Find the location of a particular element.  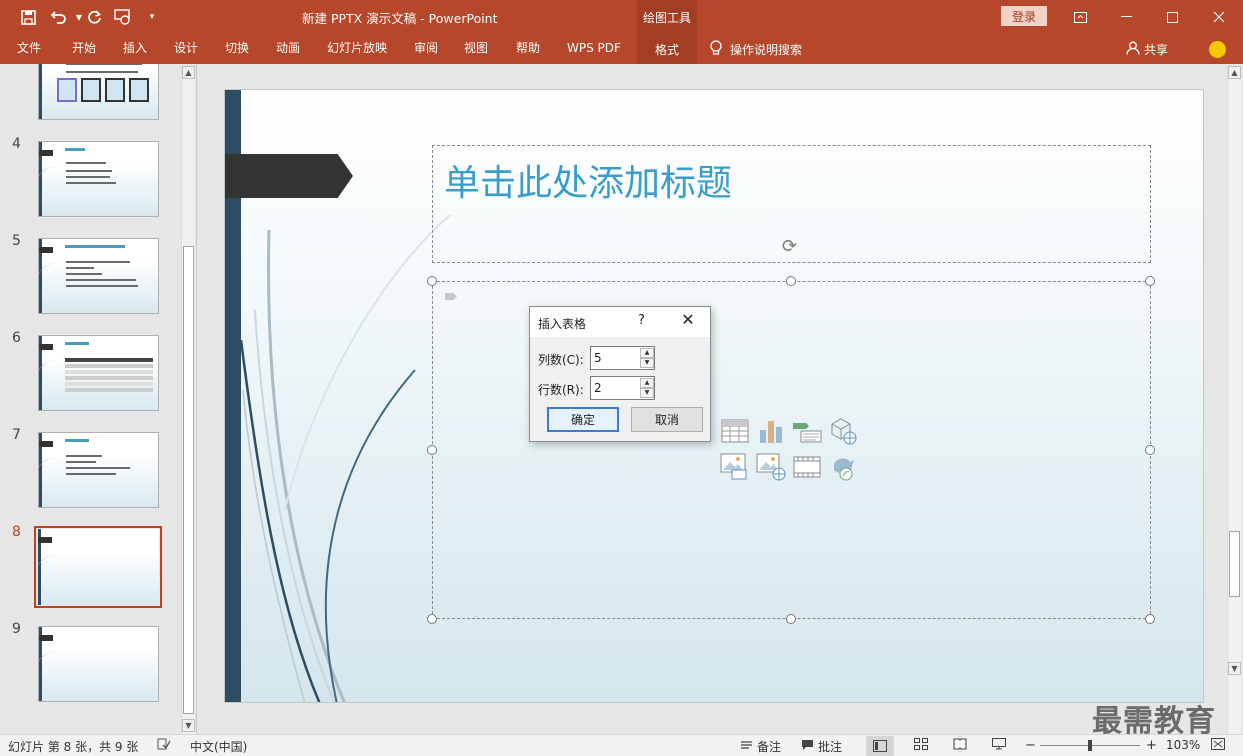

tab-help: 帮助 is located at coordinates (528, 49).